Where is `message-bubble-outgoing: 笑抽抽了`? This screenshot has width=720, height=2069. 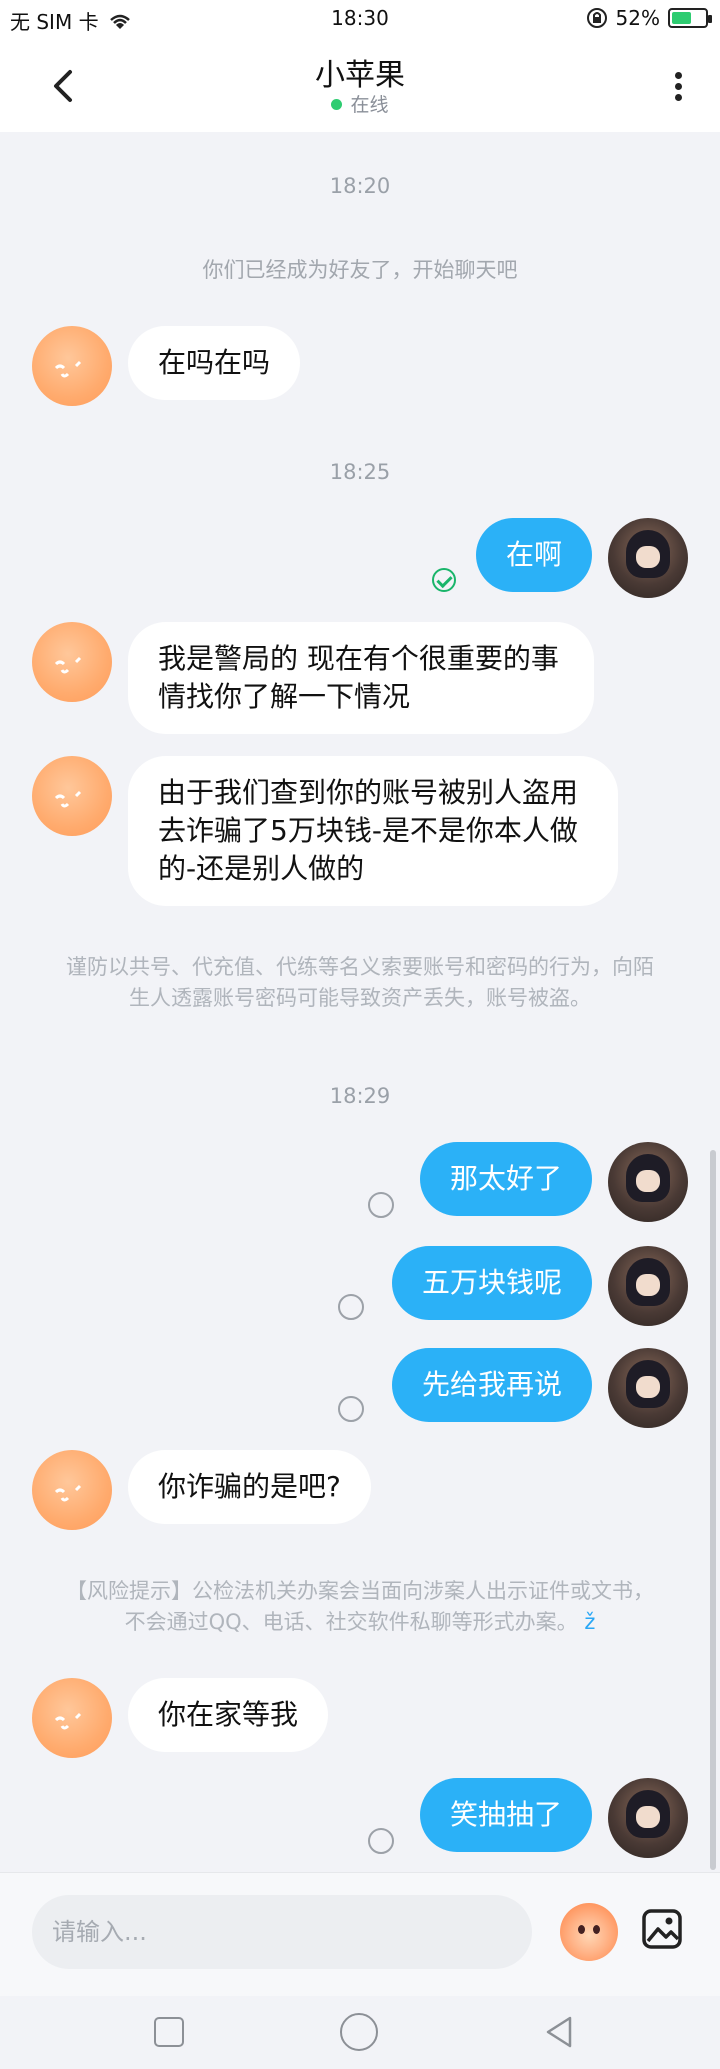
message-bubble-outgoing: 笑抽抽了 is located at coordinates (505, 1815).